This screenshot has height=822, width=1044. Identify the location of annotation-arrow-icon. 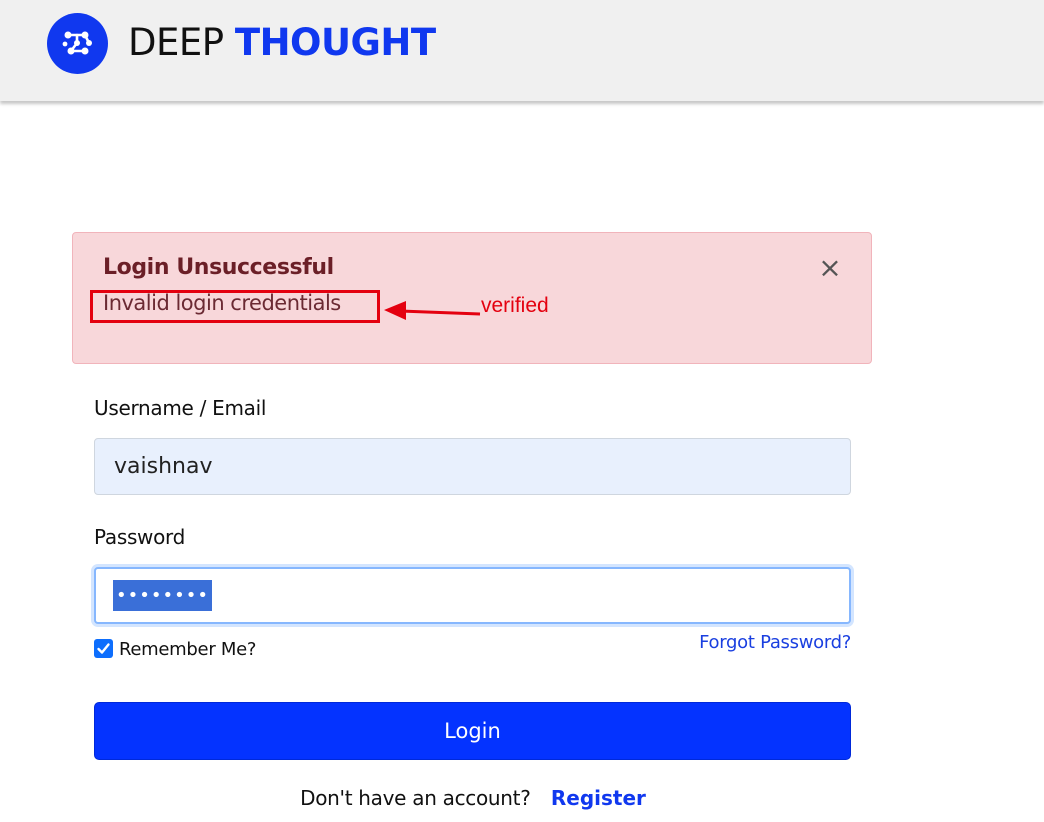
(432, 310).